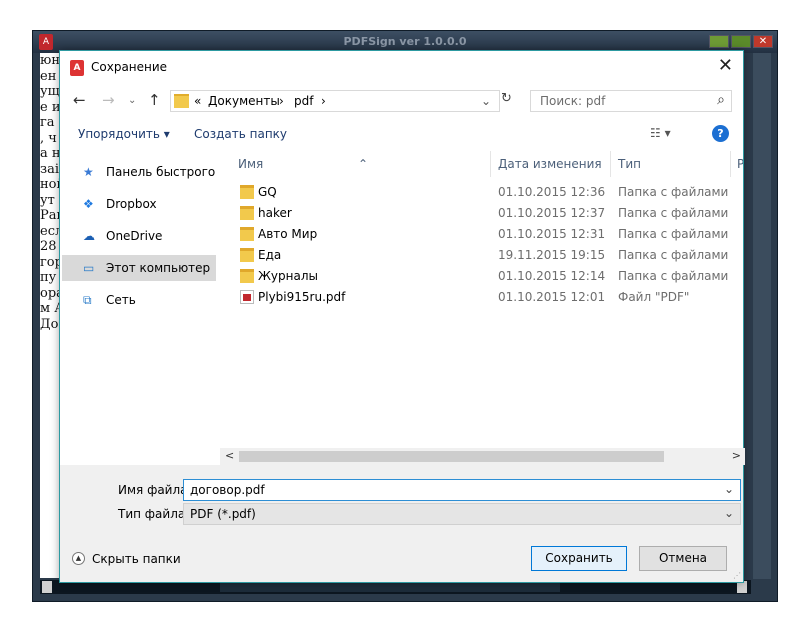  Describe the element at coordinates (227, 490) in the screenshot. I see `filename-value: договор.pdf` at that location.